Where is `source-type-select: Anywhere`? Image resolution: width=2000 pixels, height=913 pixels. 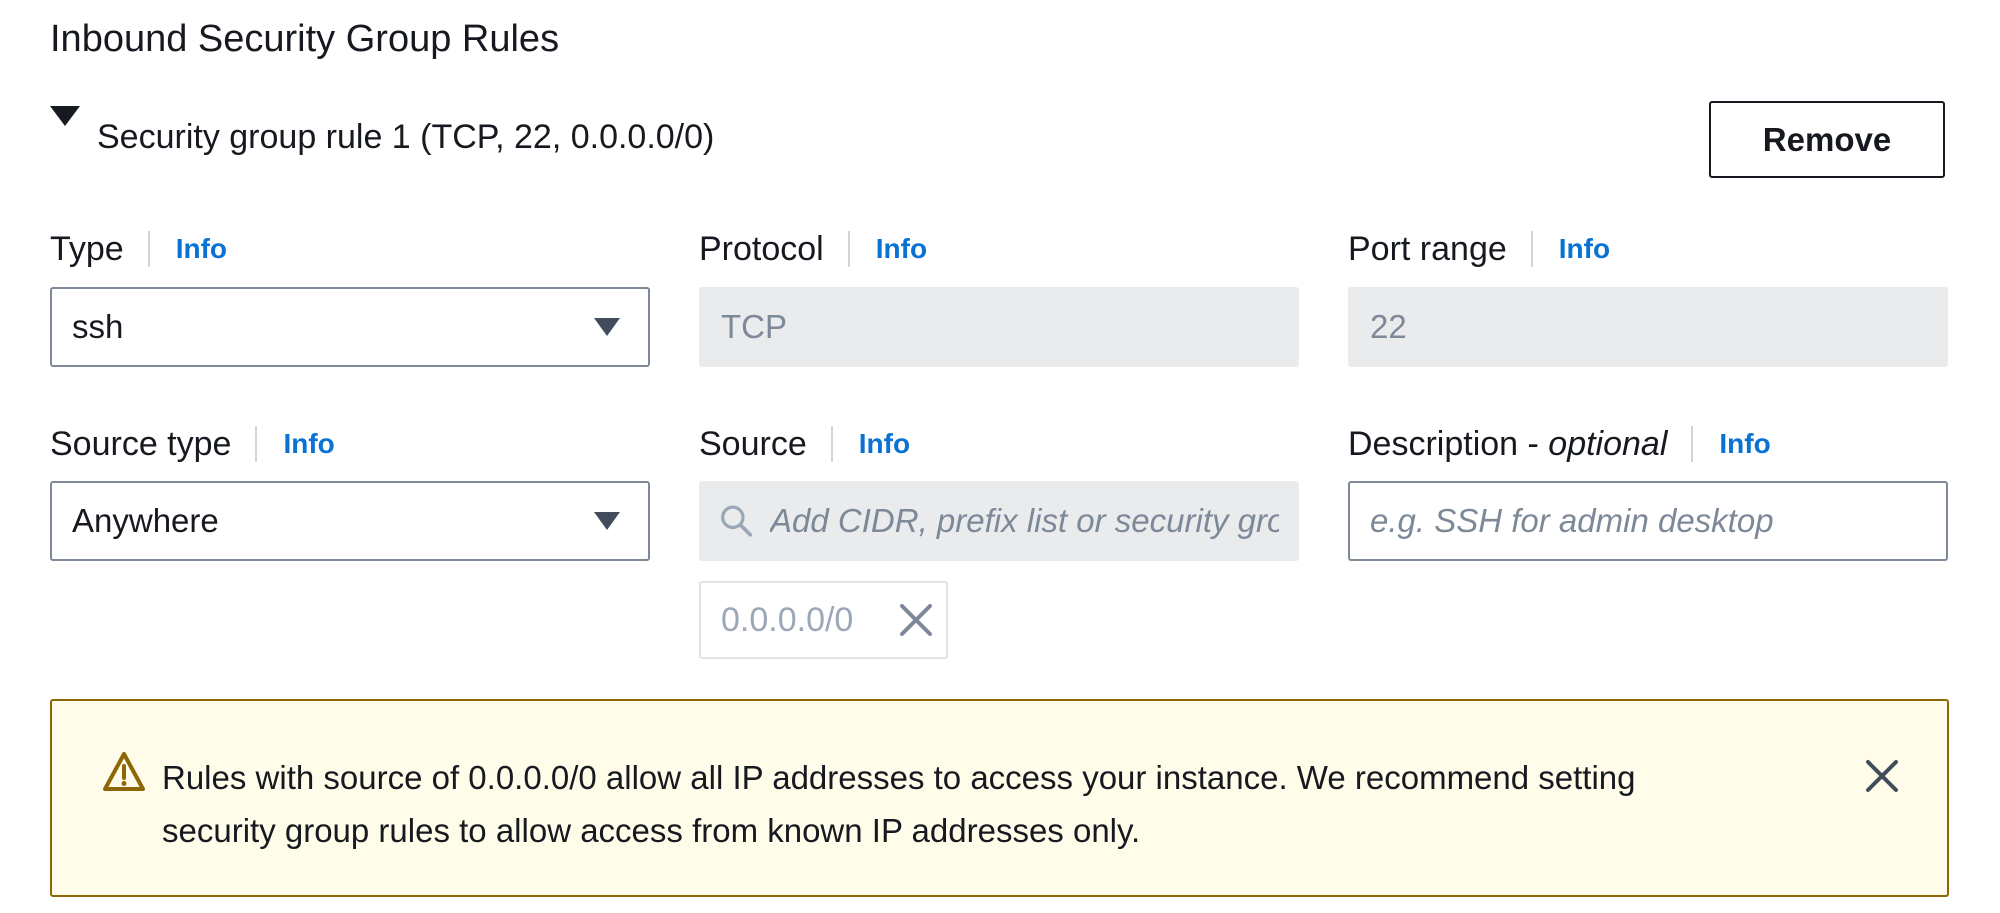 source-type-select: Anywhere is located at coordinates (350, 521).